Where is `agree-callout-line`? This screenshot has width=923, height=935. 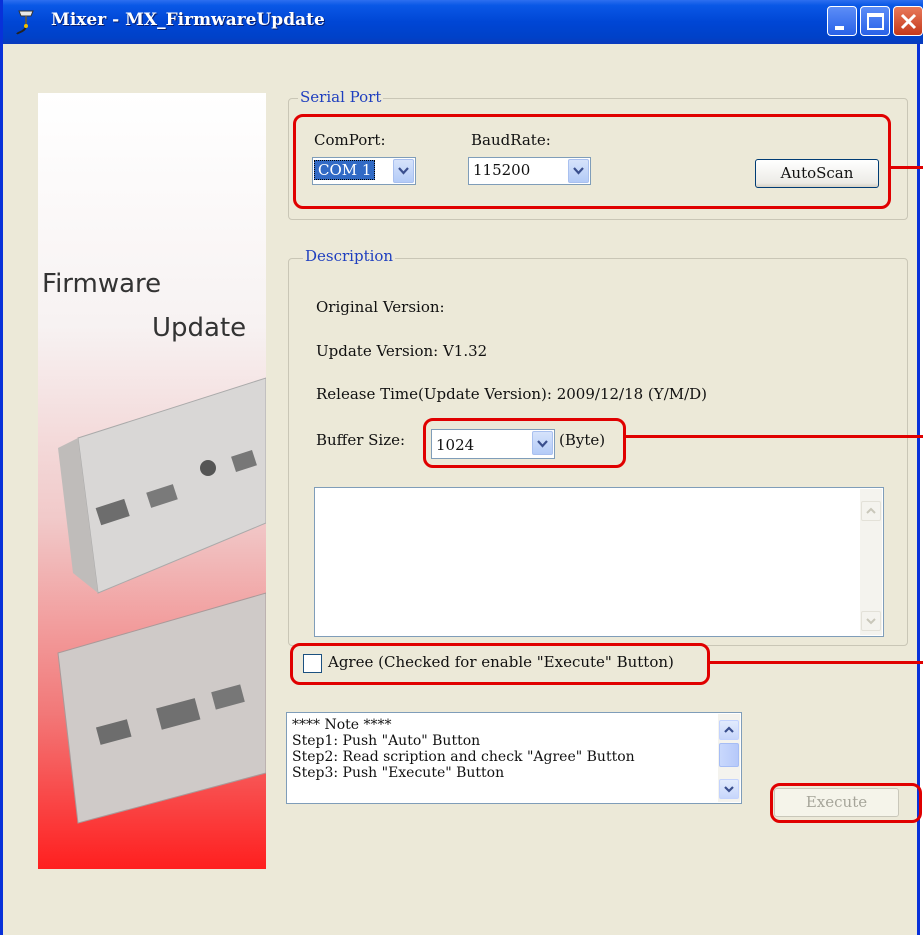 agree-callout-line is located at coordinates (816, 662).